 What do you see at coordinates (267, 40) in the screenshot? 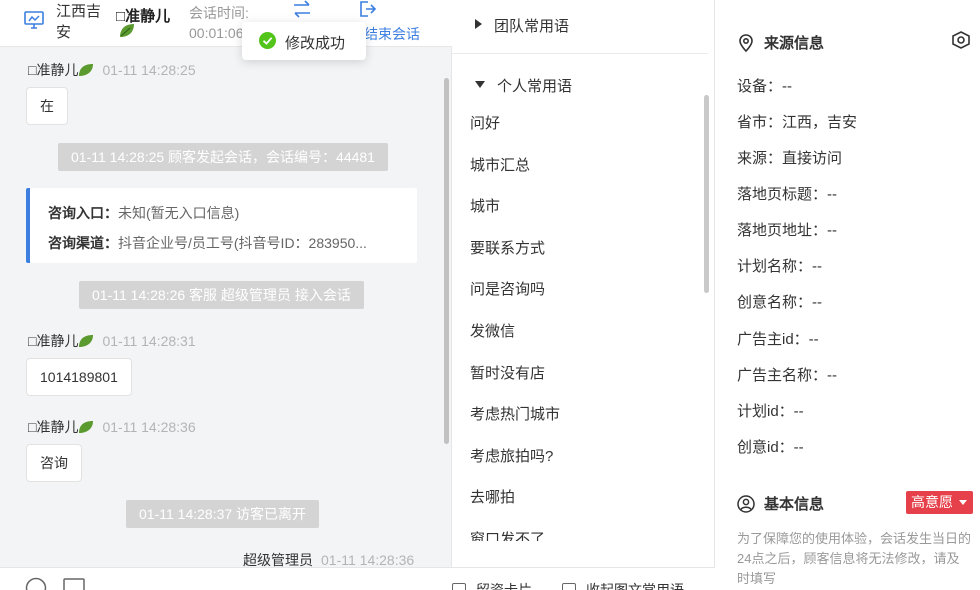
I see `check-circle-icon` at bounding box center [267, 40].